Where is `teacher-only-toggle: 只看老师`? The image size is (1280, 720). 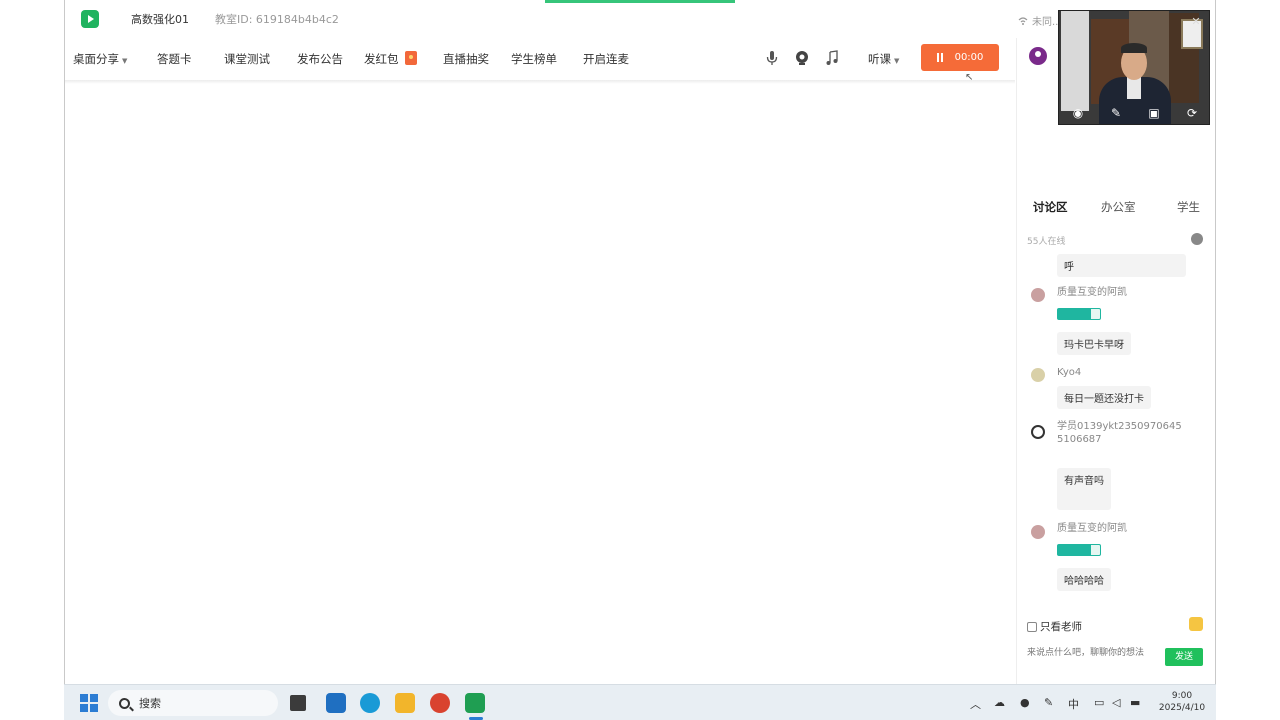 teacher-only-toggle: 只看老师 is located at coordinates (1054, 626).